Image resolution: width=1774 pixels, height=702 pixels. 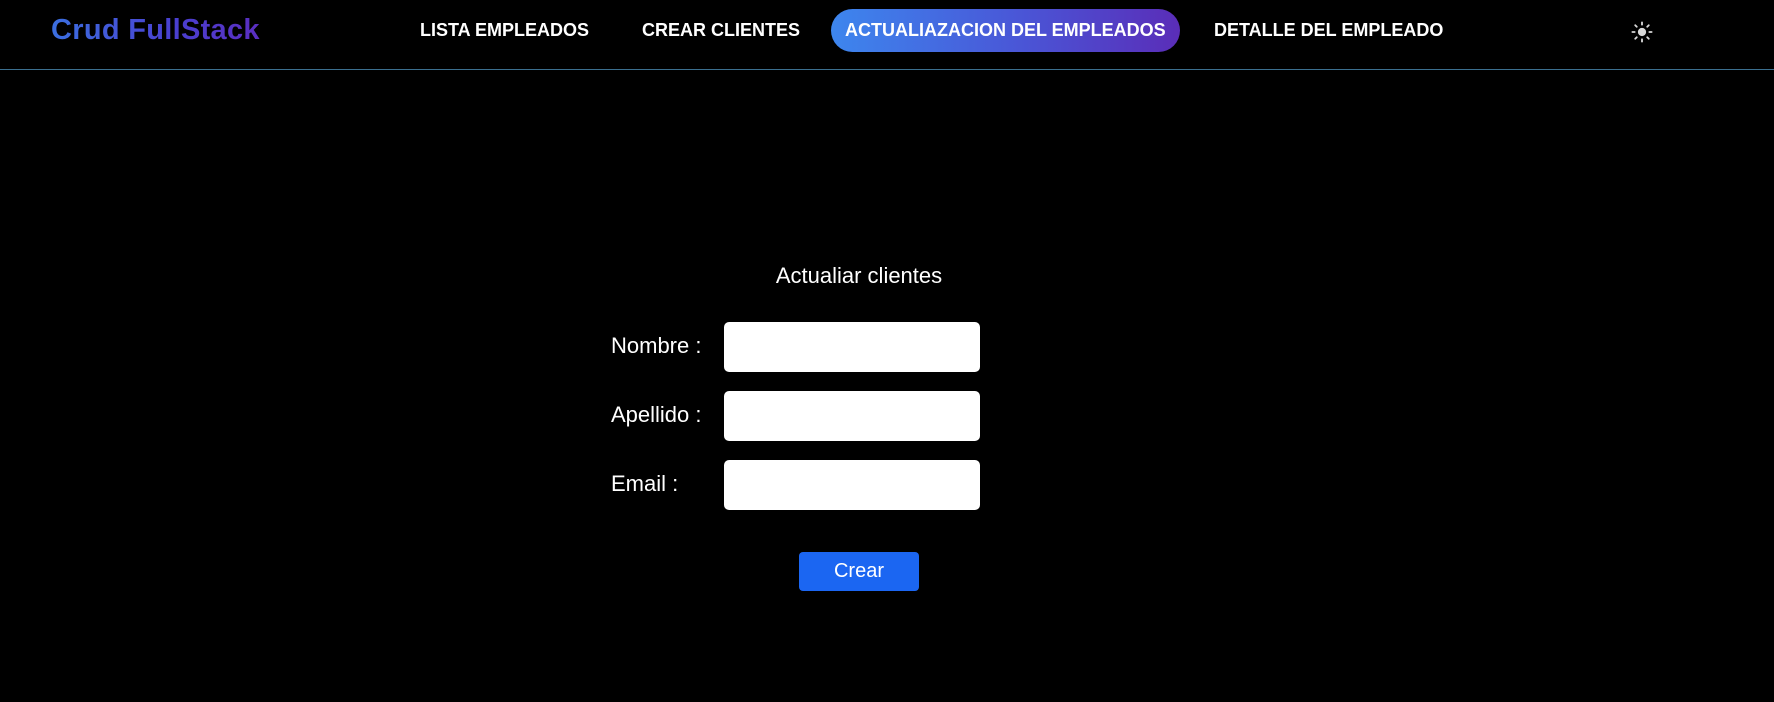 What do you see at coordinates (645, 483) in the screenshot?
I see `email-label: Email :` at bounding box center [645, 483].